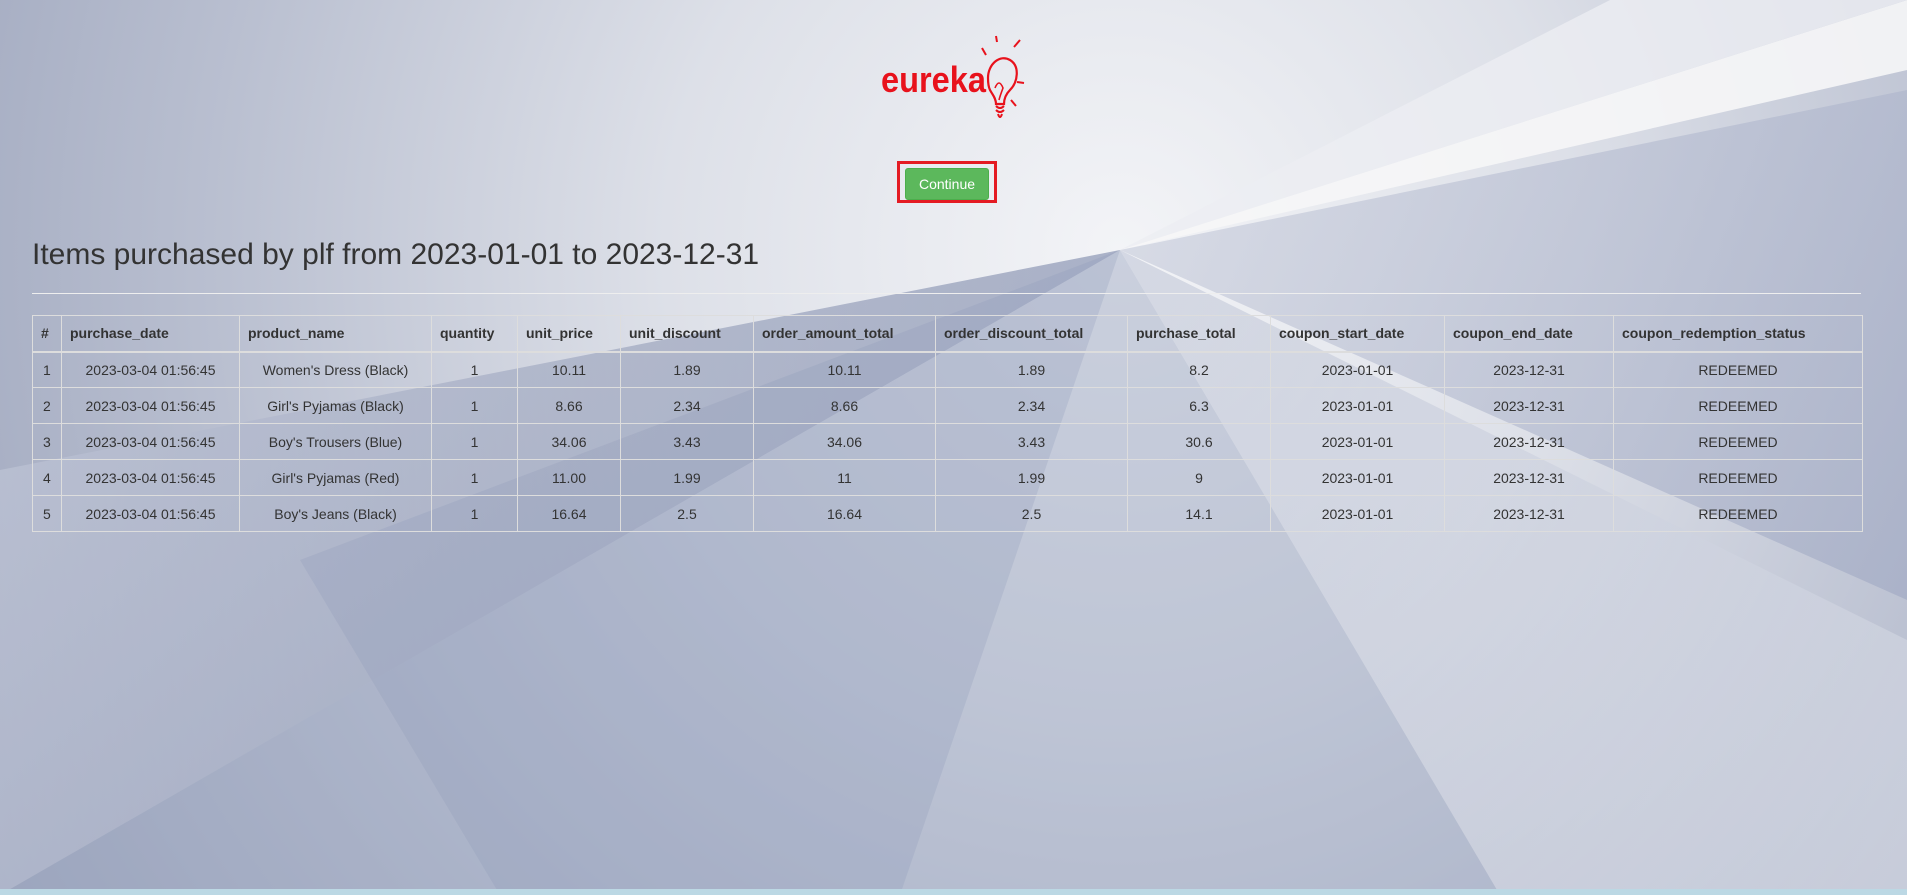 The height and width of the screenshot is (895, 1907). What do you see at coordinates (1738, 334) in the screenshot?
I see `column-header: coupon_redemption_status` at bounding box center [1738, 334].